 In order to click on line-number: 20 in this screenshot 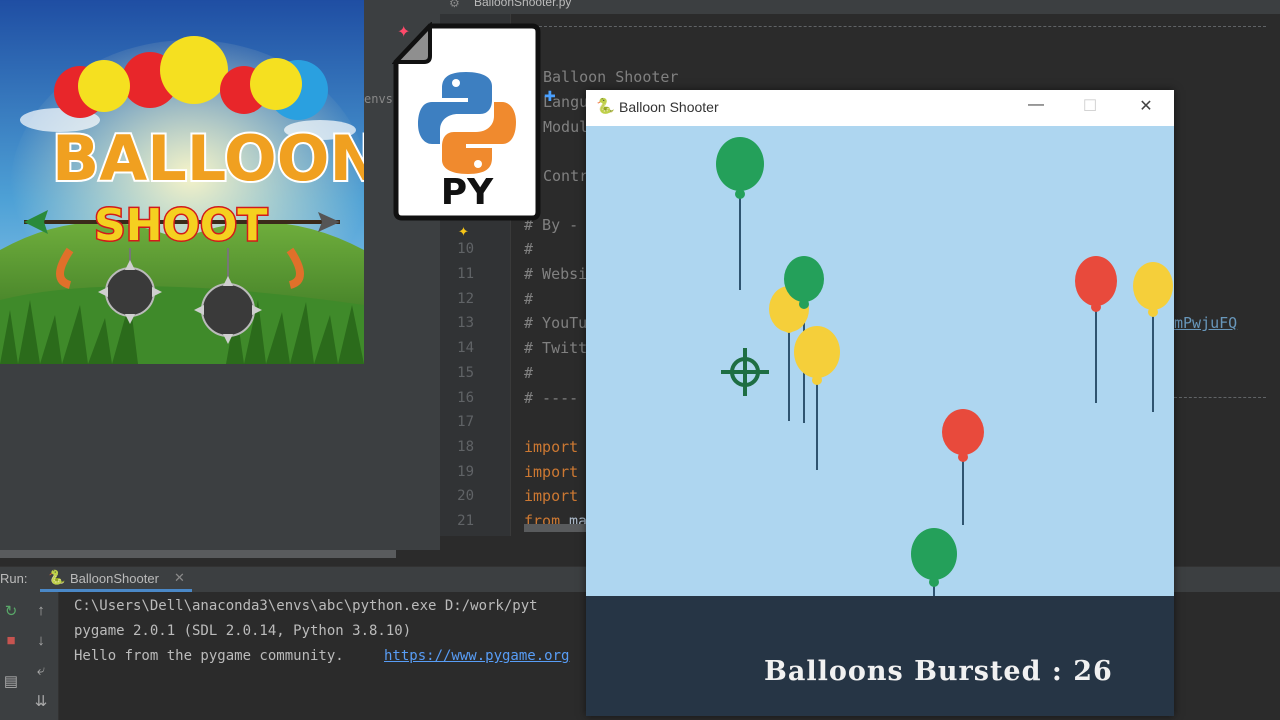, I will do `click(465, 496)`.